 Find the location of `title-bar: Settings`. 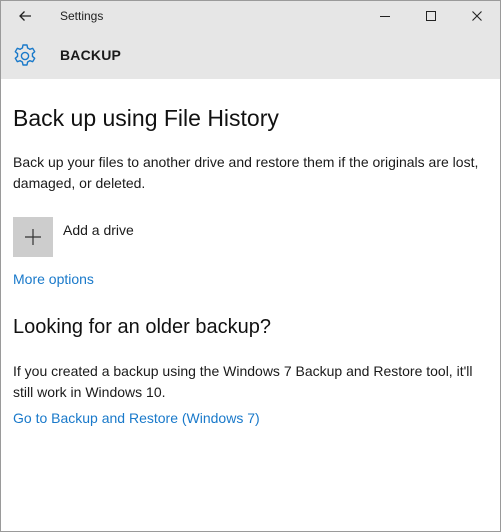

title-bar: Settings is located at coordinates (250, 16).